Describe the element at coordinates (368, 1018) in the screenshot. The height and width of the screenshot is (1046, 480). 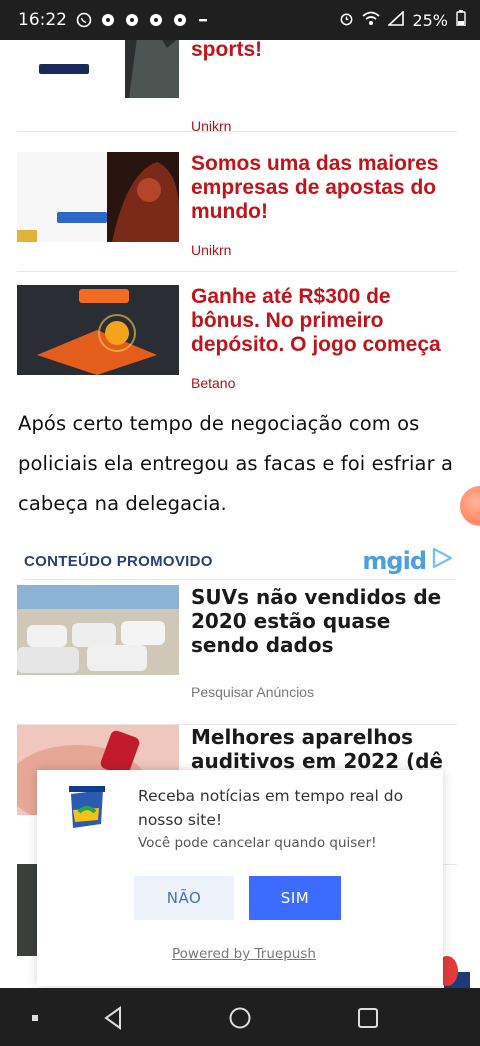
I see `overview-icon` at that location.